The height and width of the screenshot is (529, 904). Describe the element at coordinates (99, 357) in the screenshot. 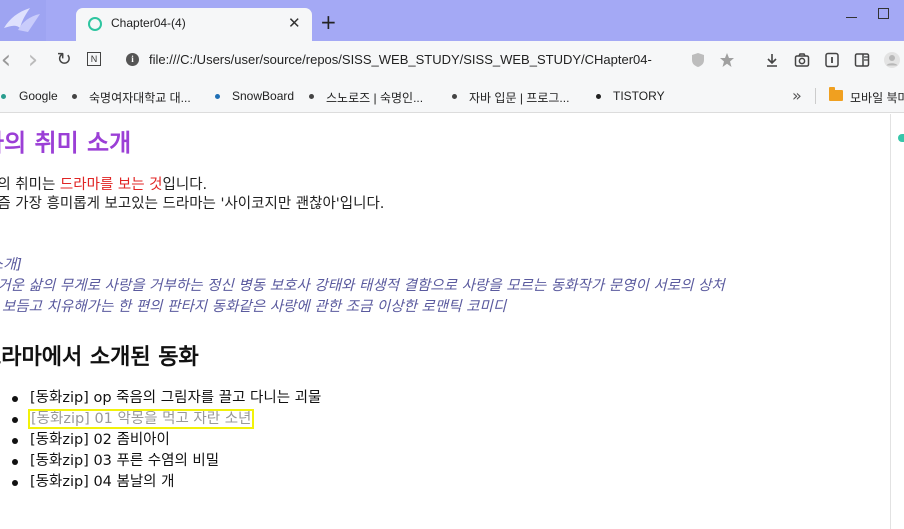

I see `section-title: 드라마에서 소개된 동화` at that location.